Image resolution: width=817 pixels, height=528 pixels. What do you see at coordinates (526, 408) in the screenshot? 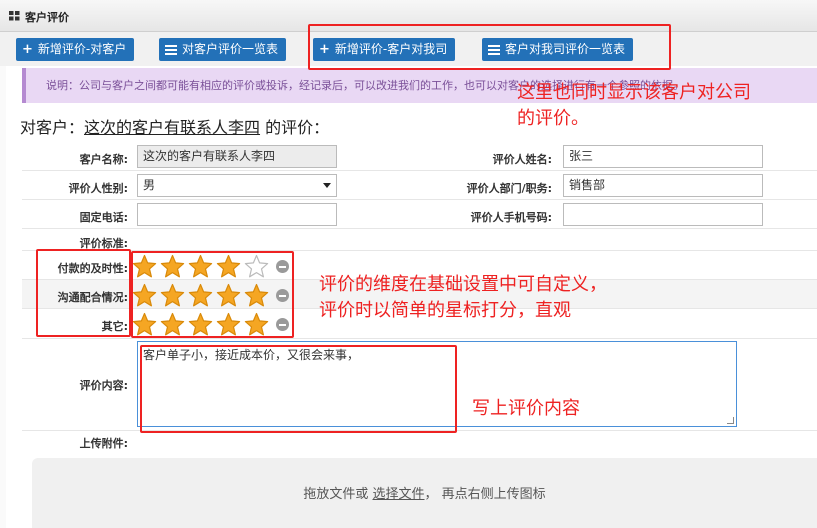
I see `annotation-text: 写上评价内容` at bounding box center [526, 408].